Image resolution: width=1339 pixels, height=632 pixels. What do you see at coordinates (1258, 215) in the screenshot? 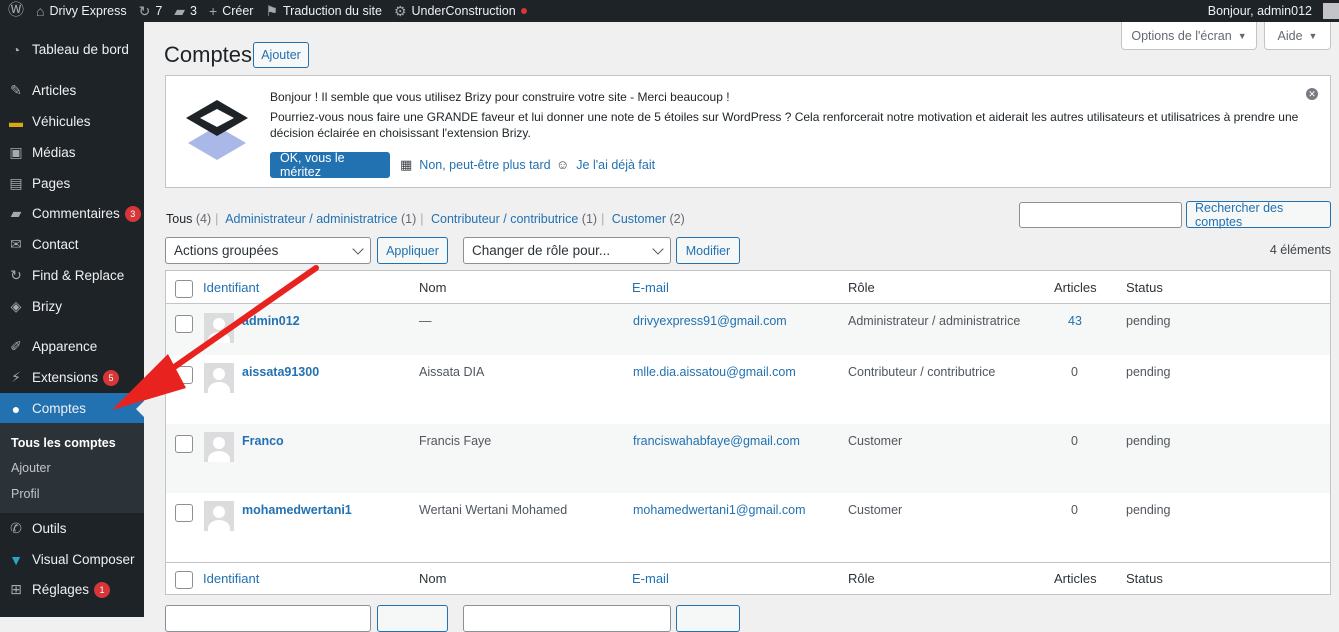
I see `search-users-button: Rechercher des comptes` at bounding box center [1258, 215].